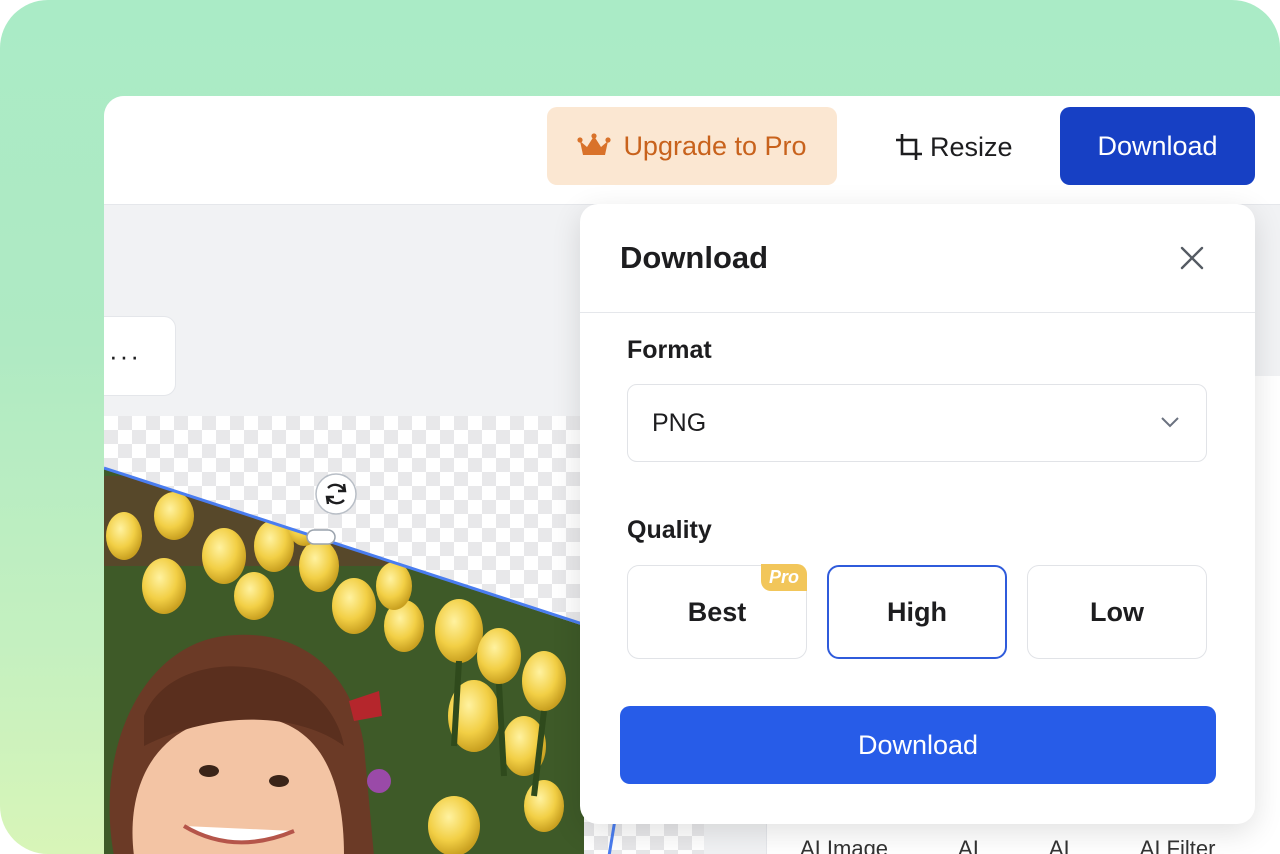 The height and width of the screenshot is (854, 1280). Describe the element at coordinates (1192, 258) in the screenshot. I see `close-icon` at that location.